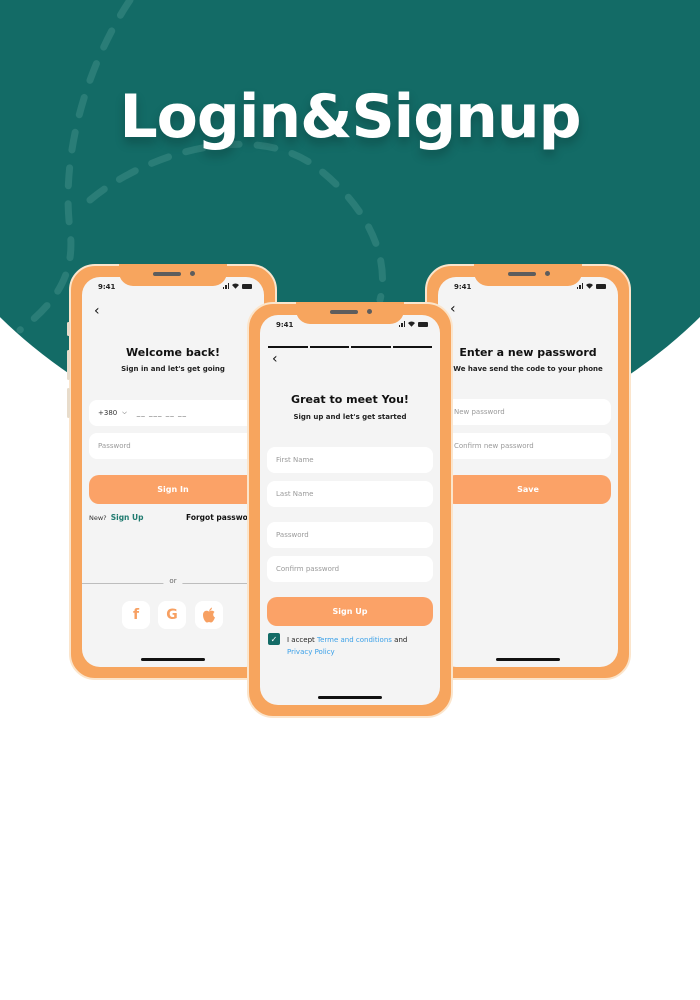  Describe the element at coordinates (301, 640) in the screenshot. I see `accept-label: I accept` at that location.